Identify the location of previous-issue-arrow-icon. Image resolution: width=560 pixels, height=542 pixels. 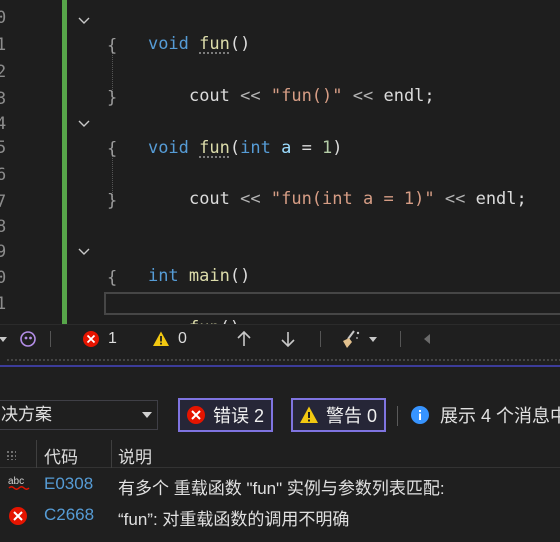
(244, 339).